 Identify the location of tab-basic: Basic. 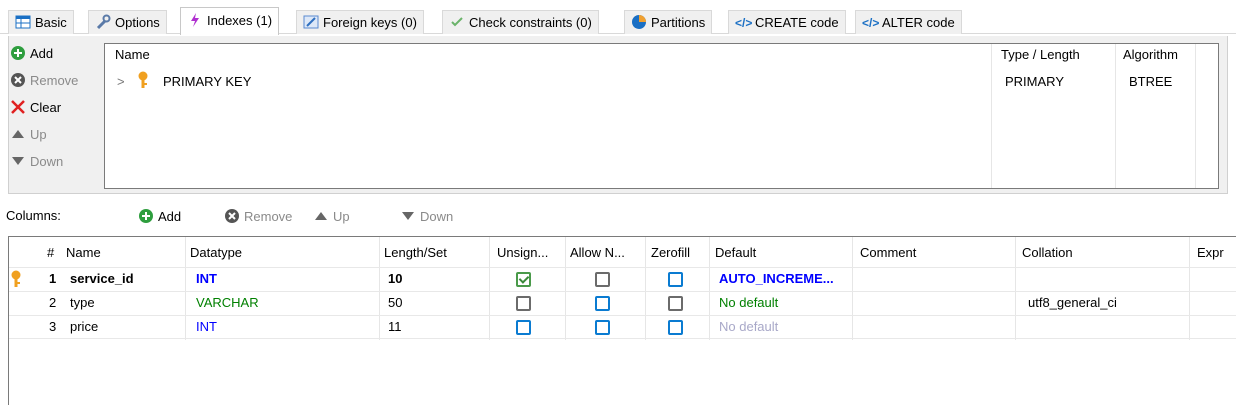
(41, 22).